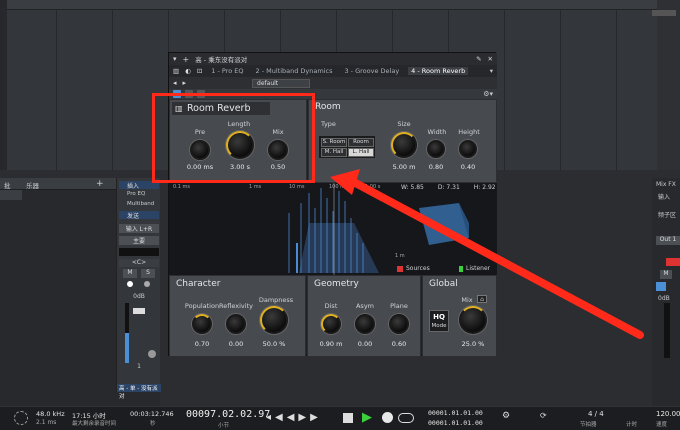 The width and height of the screenshot is (680, 430). Describe the element at coordinates (297, 187) in the screenshot. I see `time-mark-2: 10 ms` at that location.